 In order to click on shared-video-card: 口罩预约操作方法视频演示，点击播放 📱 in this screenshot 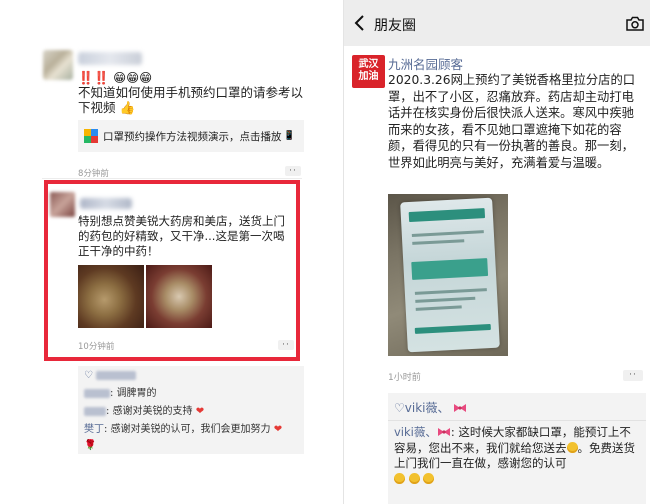, I will do `click(191, 136)`.